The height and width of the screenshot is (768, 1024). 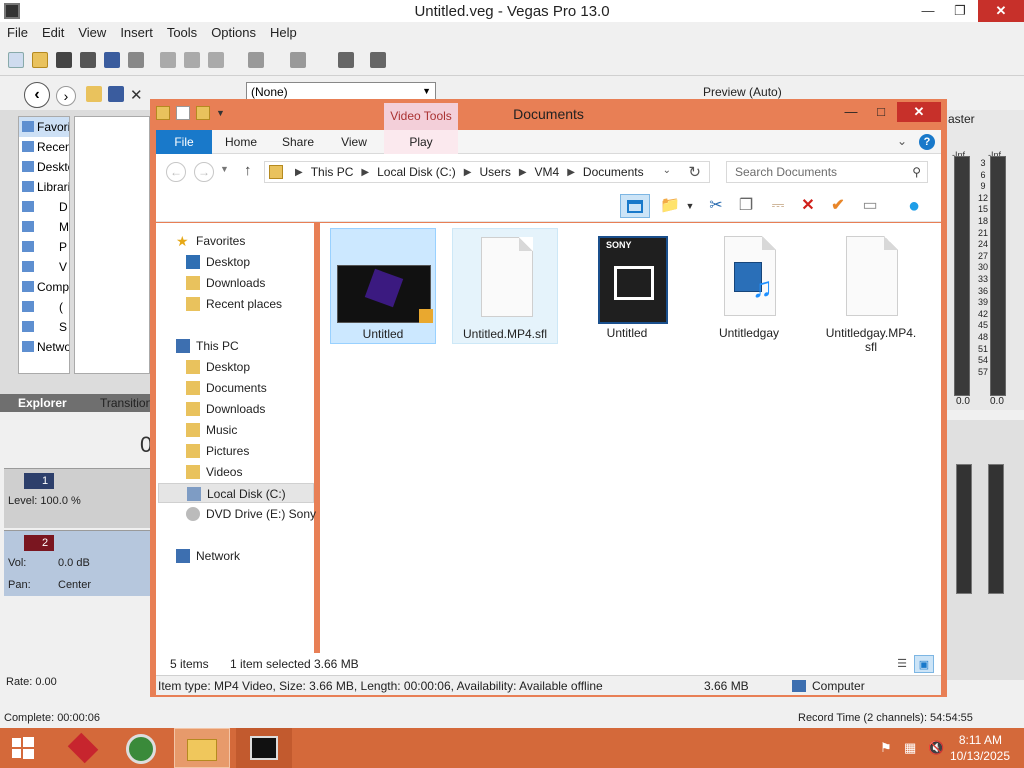 What do you see at coordinates (919, 112) in the screenshot?
I see `explorer-close-button: ✕` at bounding box center [919, 112].